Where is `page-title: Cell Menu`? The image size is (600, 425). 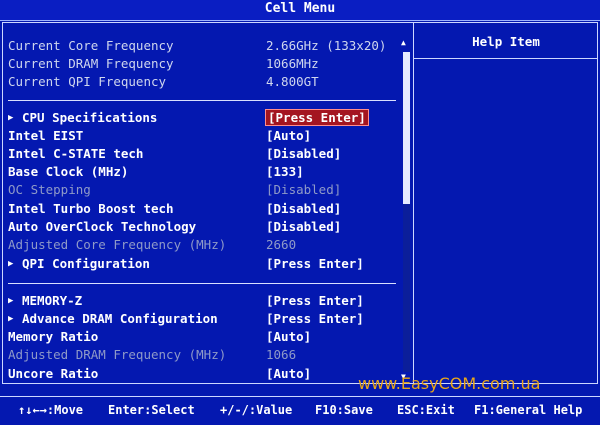 page-title: Cell Menu is located at coordinates (300, 8).